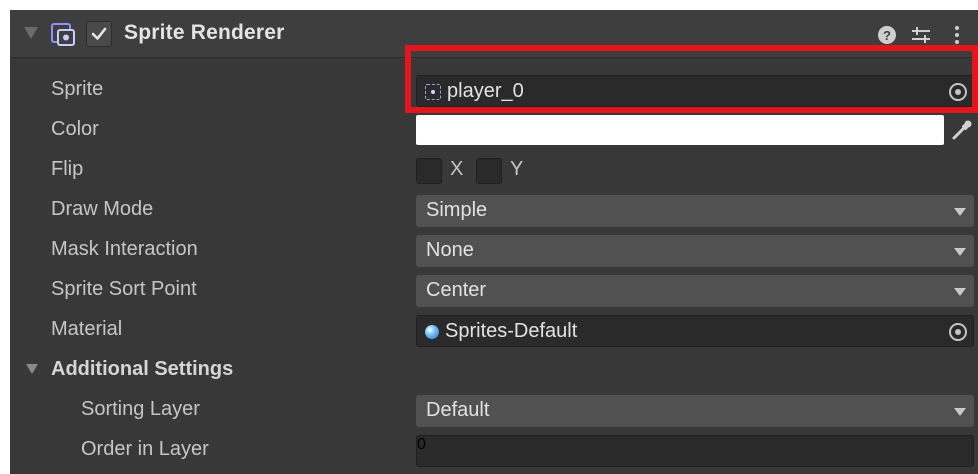 This screenshot has width=978, height=474. Describe the element at coordinates (432, 332) in the screenshot. I see `material-asset-icon` at that location.